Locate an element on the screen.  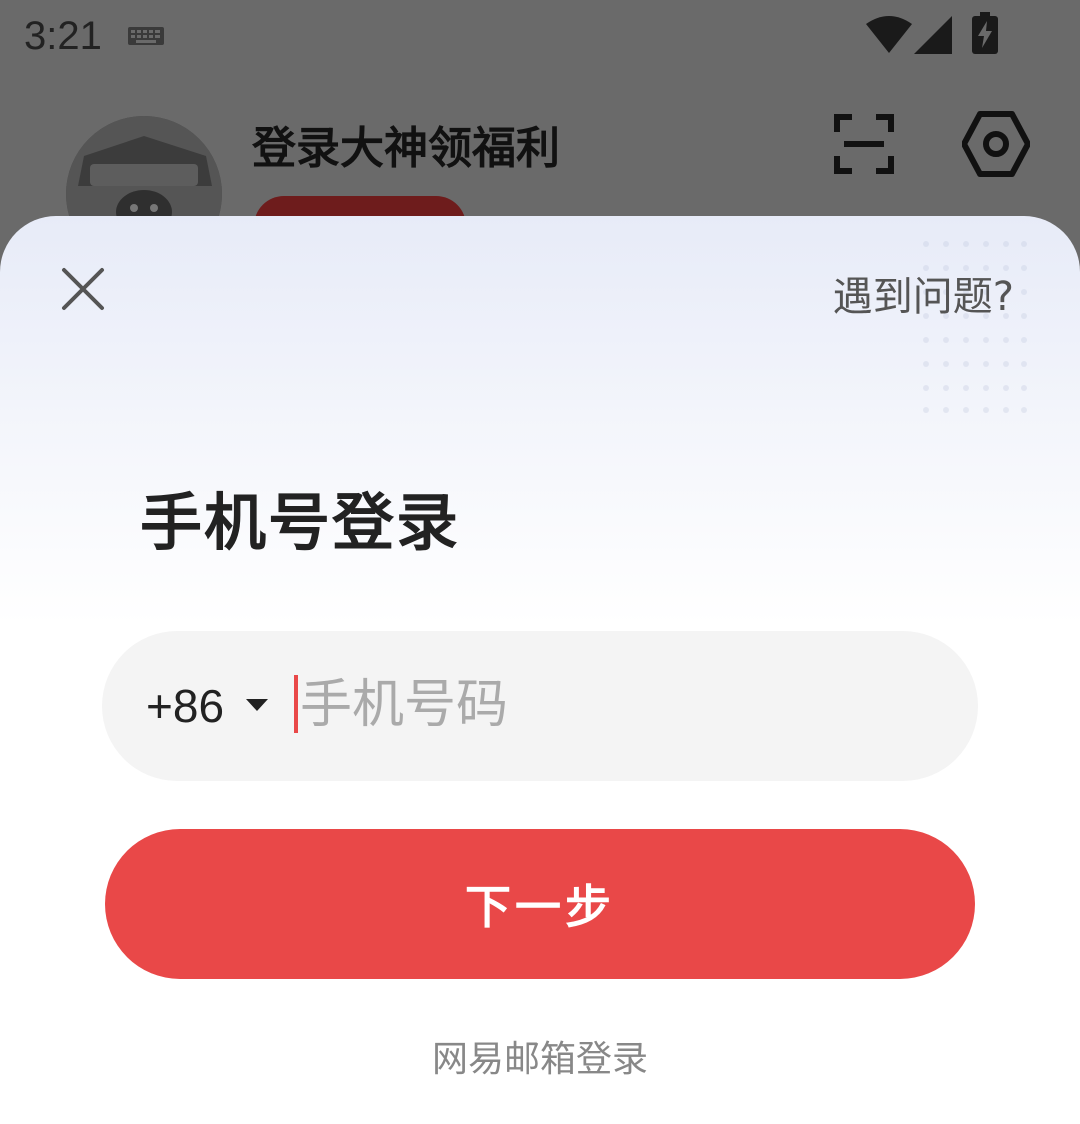
close-icon is located at coordinates (83, 289).